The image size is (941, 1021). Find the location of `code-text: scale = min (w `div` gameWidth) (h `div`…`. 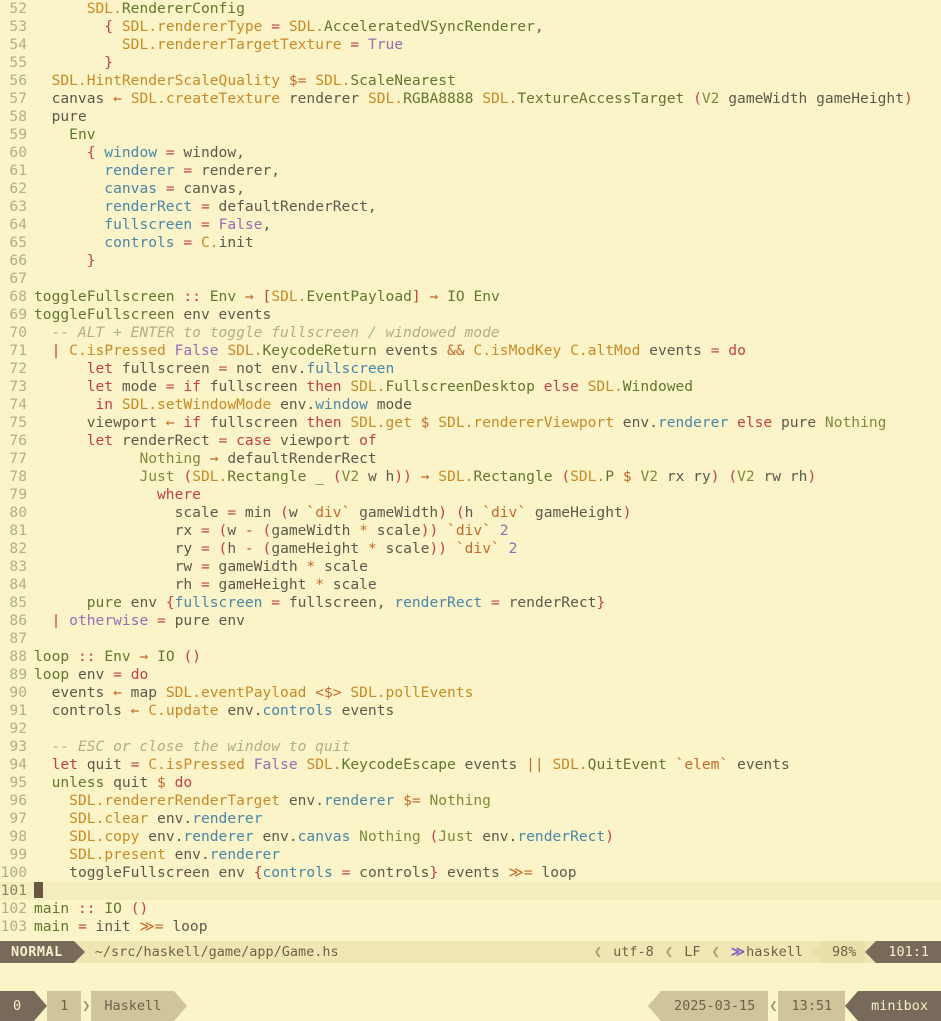

code-text: scale = min (w `div` gameWidth) (h `div`… is located at coordinates (487, 513).